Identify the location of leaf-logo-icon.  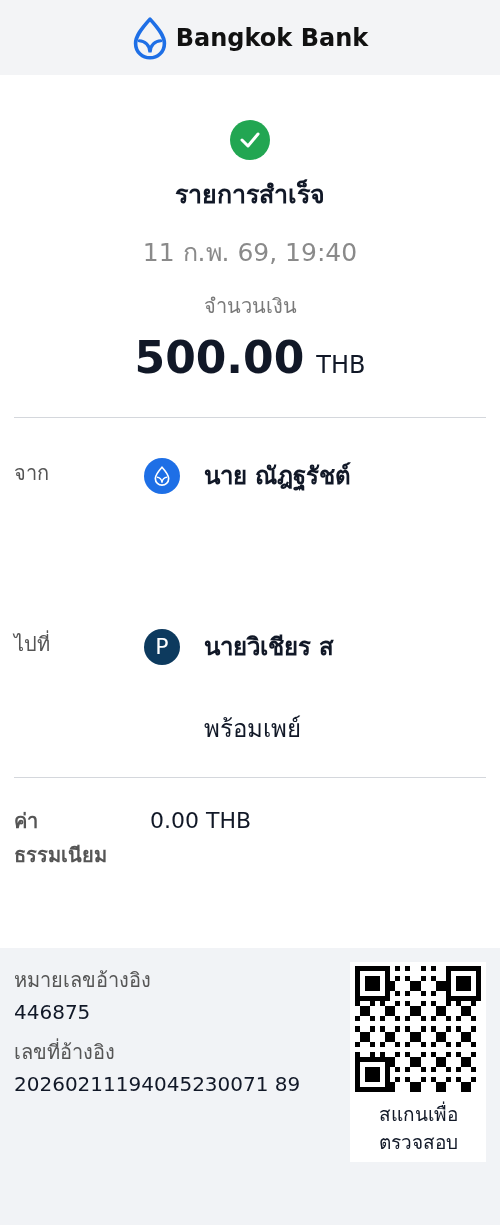
(149, 37).